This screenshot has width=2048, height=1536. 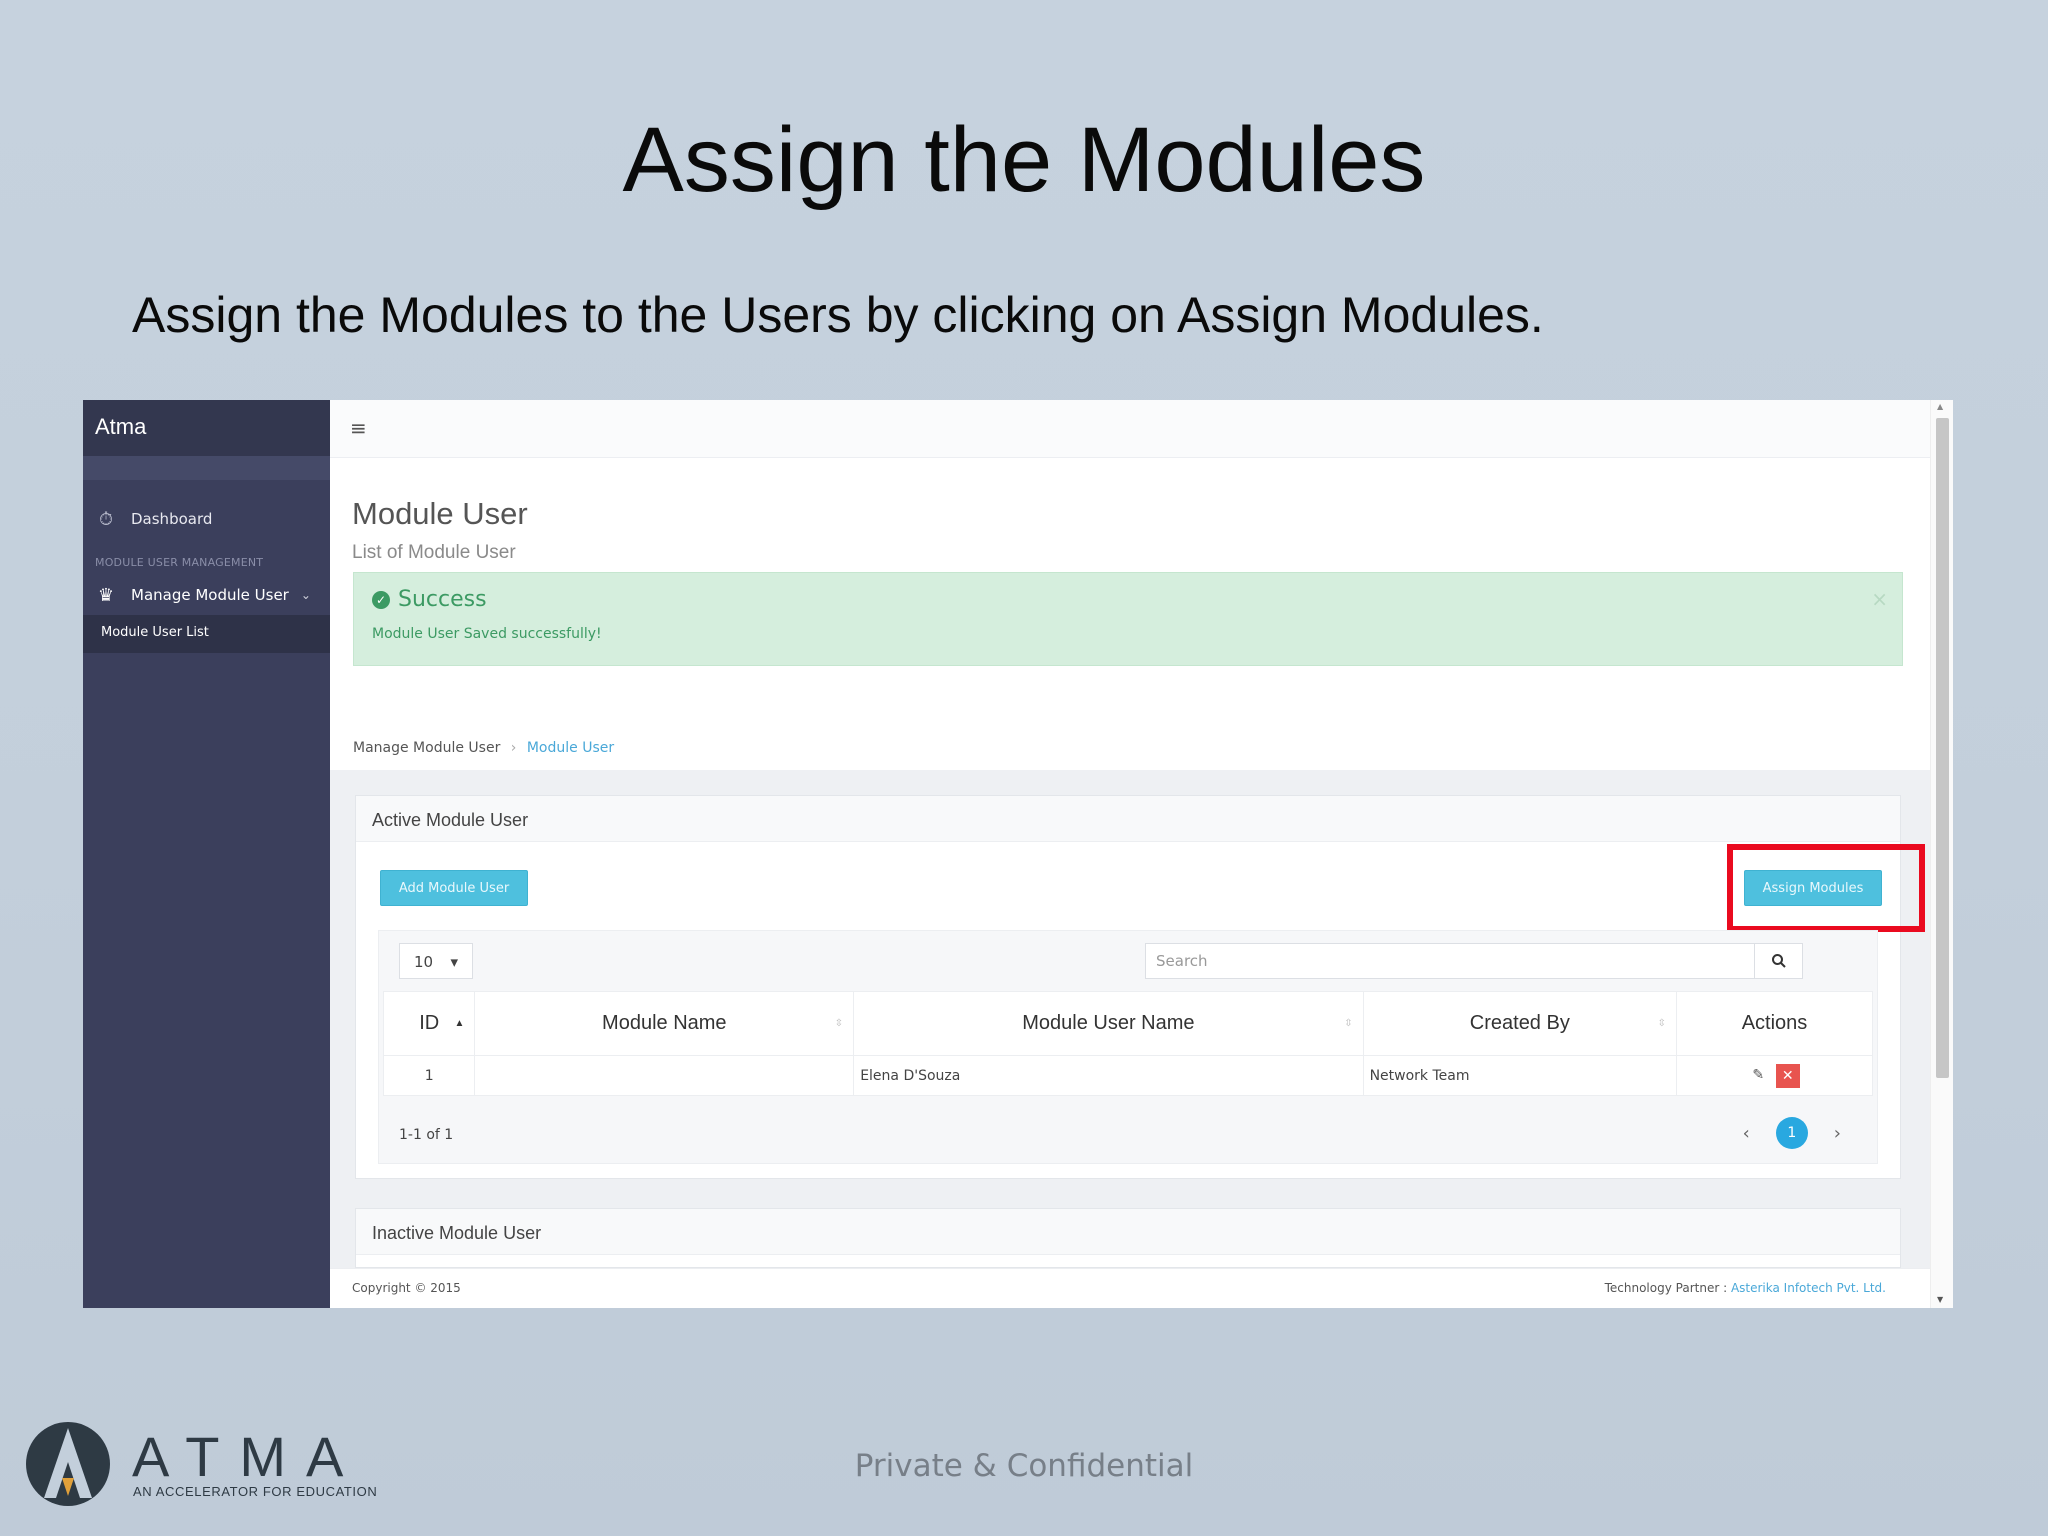 What do you see at coordinates (1746, 1133) in the screenshot?
I see `chevron-left-icon: ‹` at bounding box center [1746, 1133].